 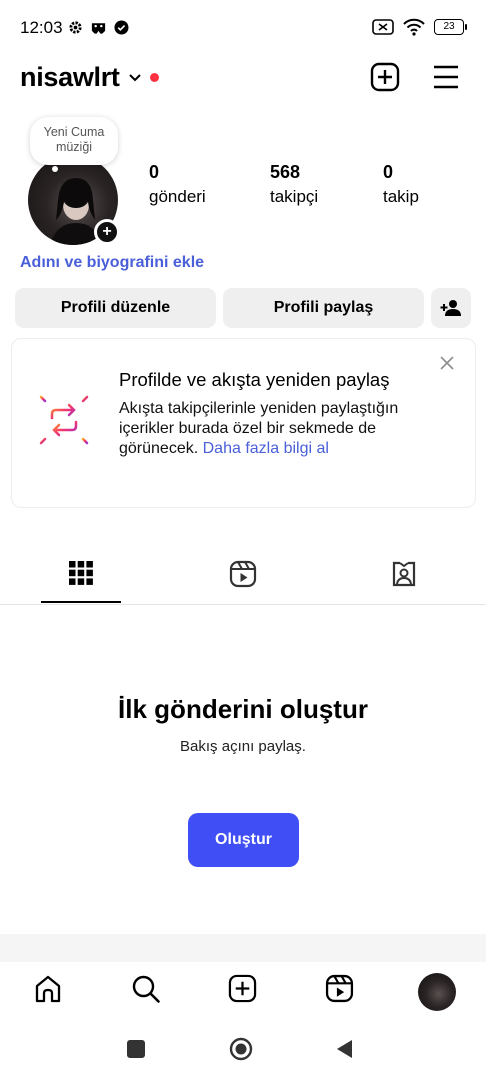 I want to click on status-right-icons: 23, so click(x=419, y=27).